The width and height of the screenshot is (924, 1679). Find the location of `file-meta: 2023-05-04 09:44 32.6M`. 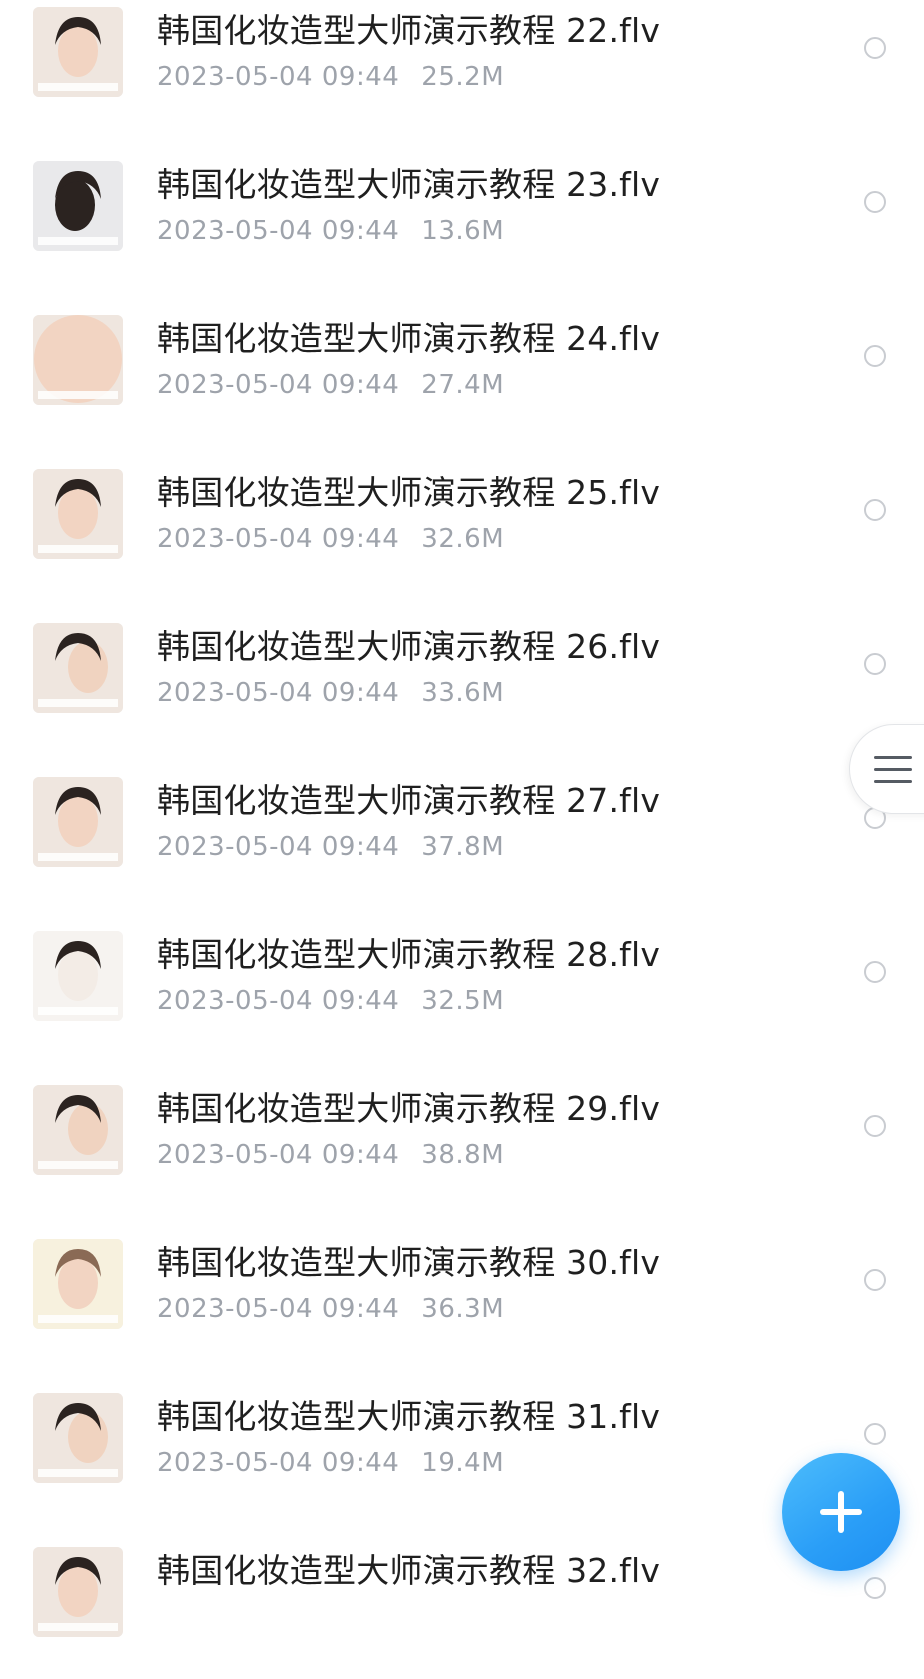

file-meta: 2023-05-04 09:44 32.6M is located at coordinates (330, 539).